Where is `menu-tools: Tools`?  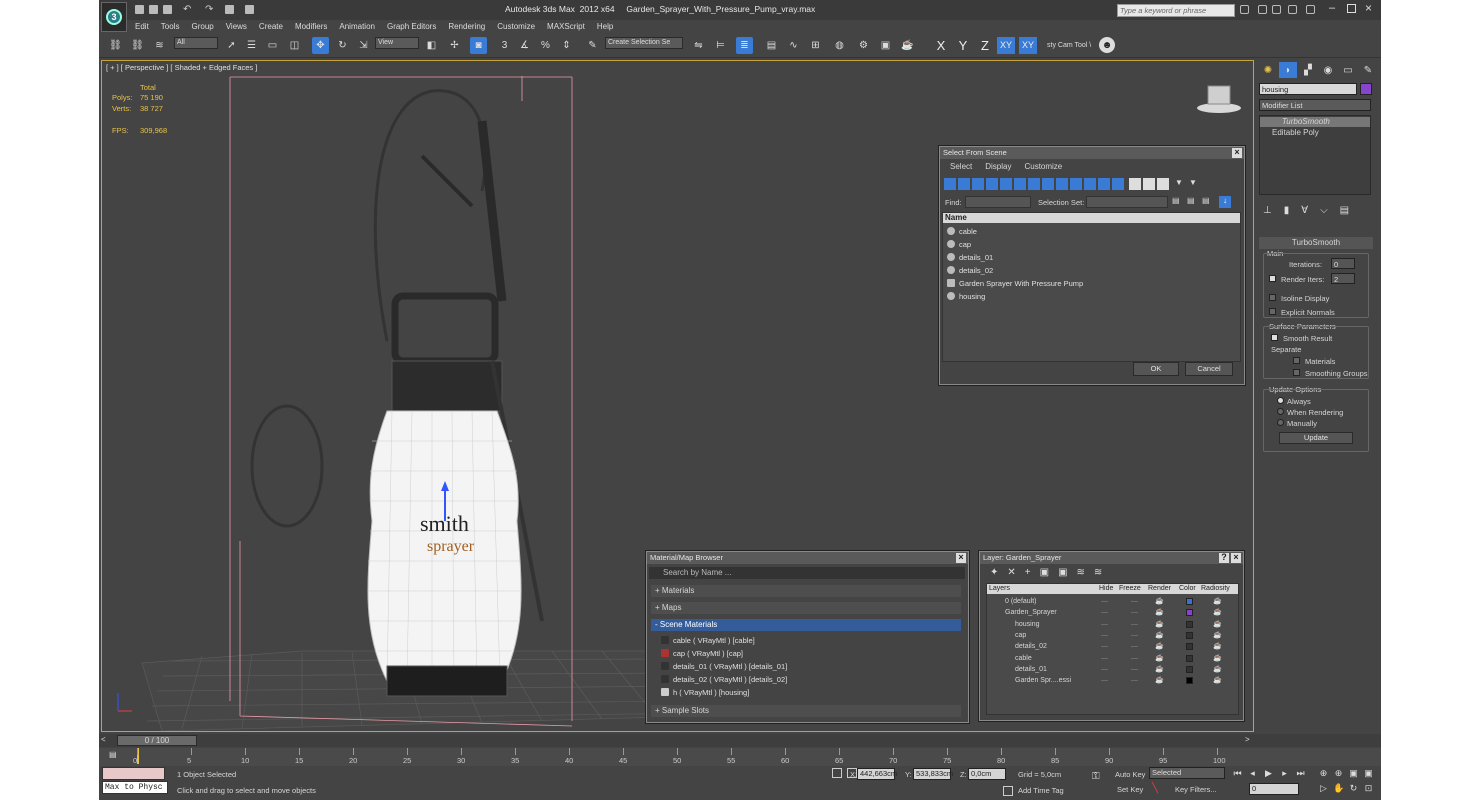
menu-tools: Tools is located at coordinates (170, 26).